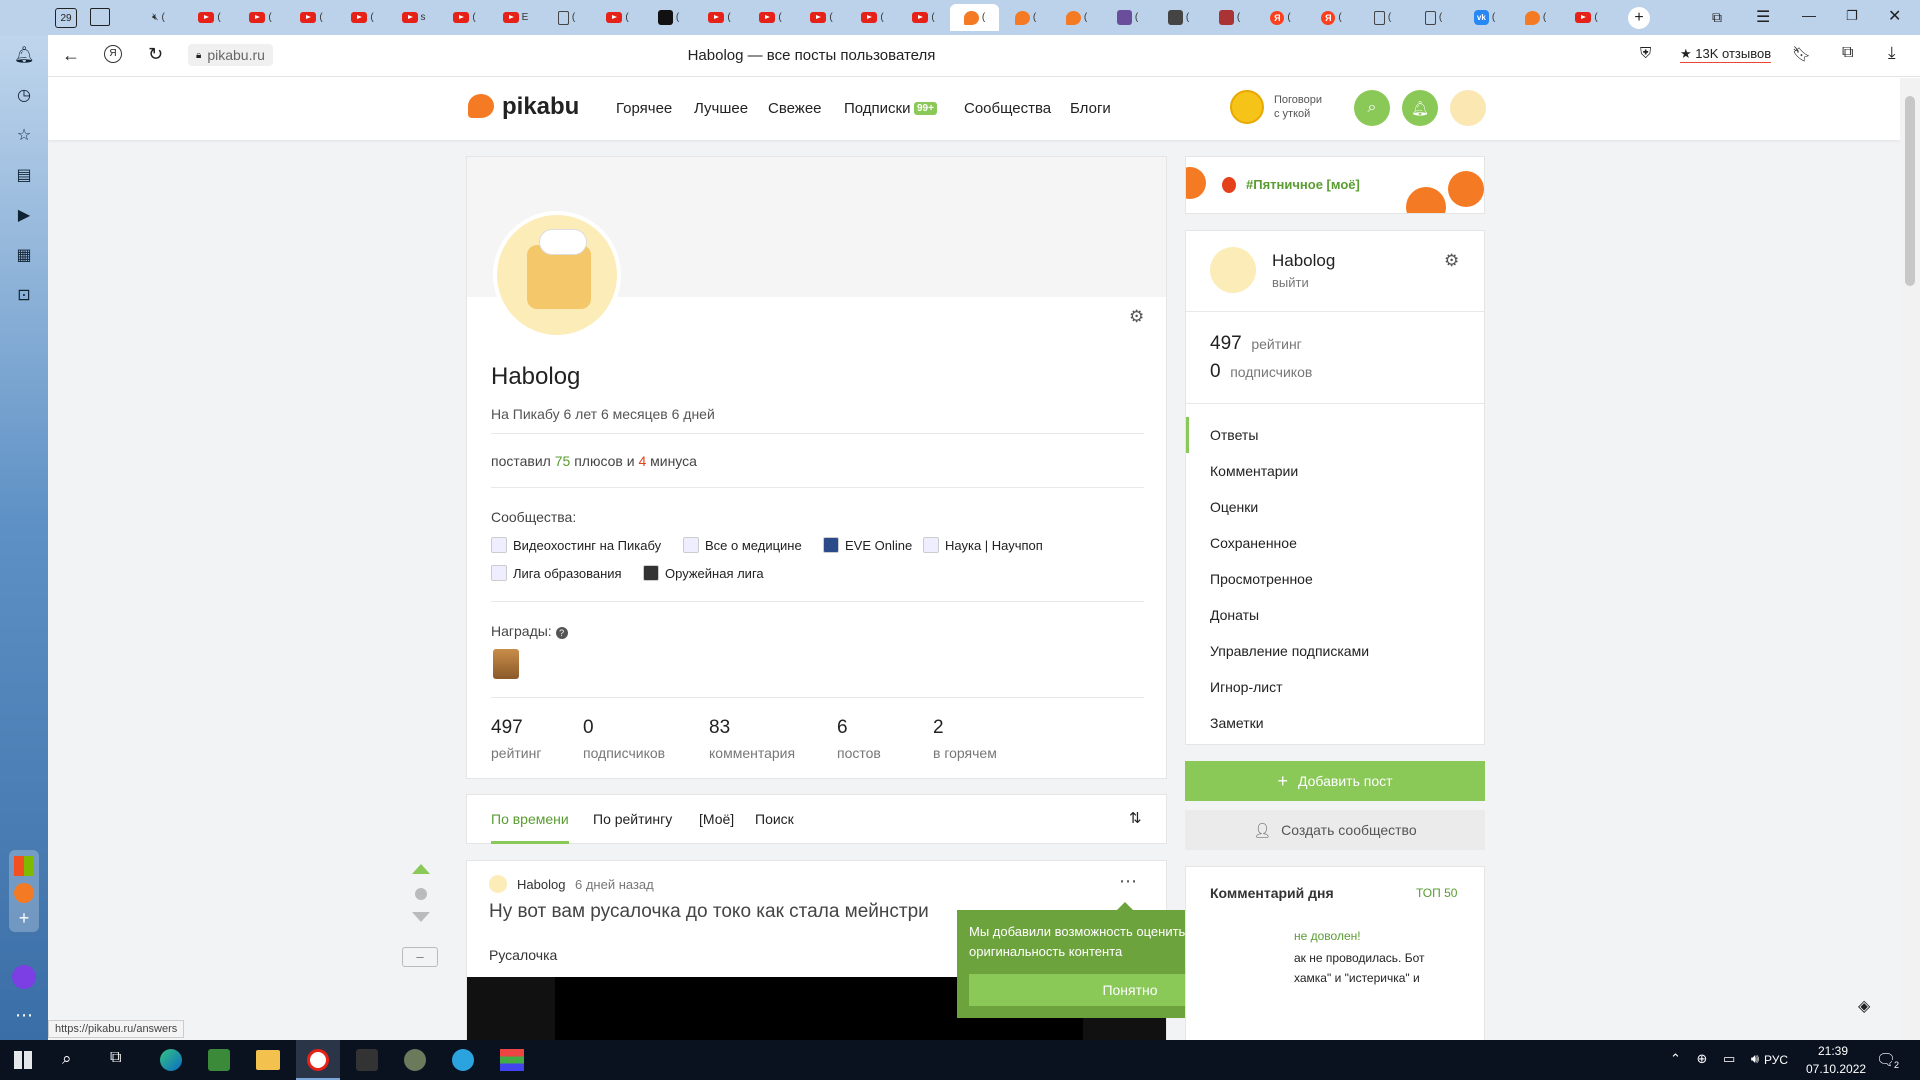 This screenshot has width=1920, height=1080. I want to click on browser-tab: s, so click(413, 17).